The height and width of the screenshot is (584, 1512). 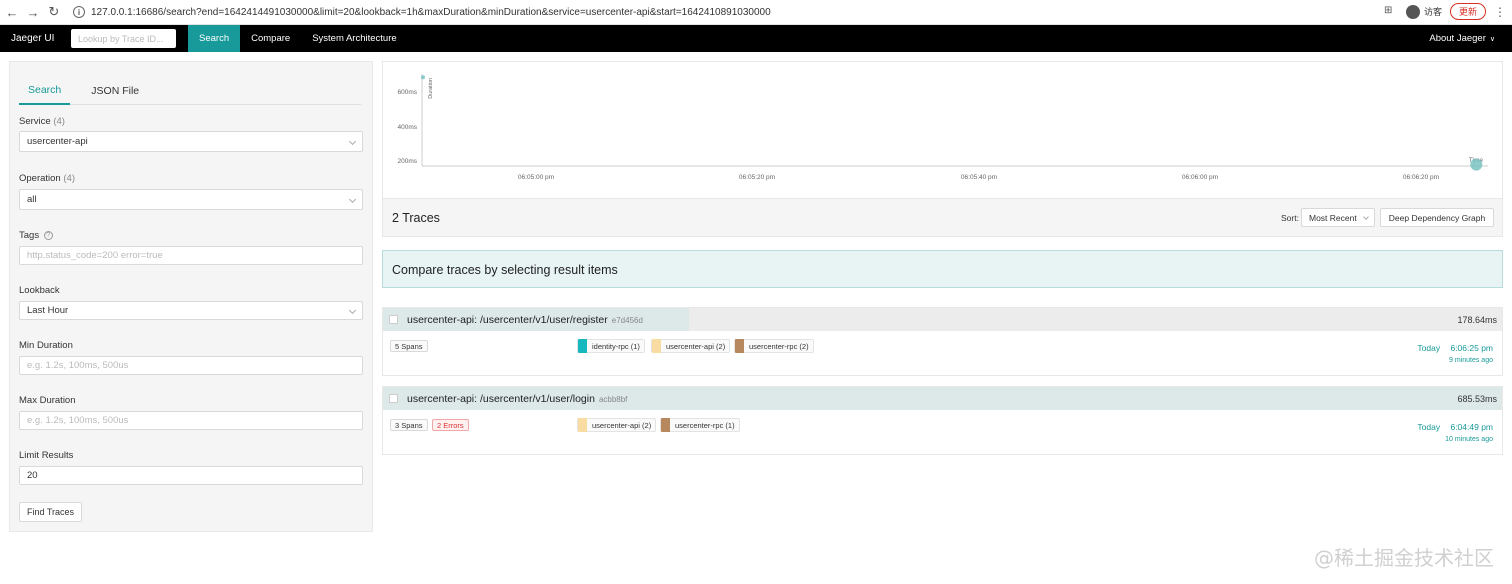 I want to click on back-icon: ←, so click(x=12, y=12).